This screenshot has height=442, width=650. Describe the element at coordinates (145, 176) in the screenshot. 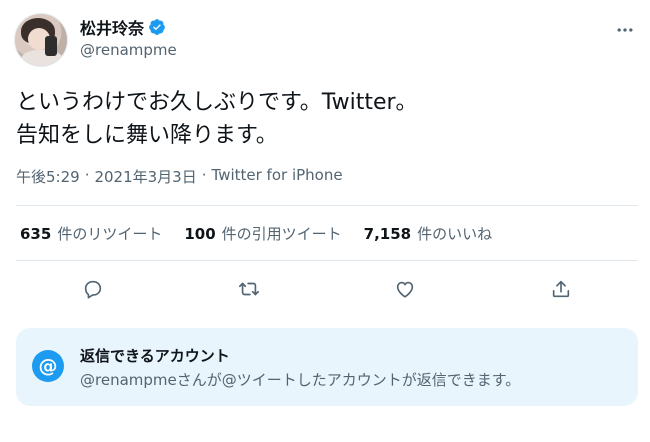

I see `tweet-date: 2021年3月3日` at that location.